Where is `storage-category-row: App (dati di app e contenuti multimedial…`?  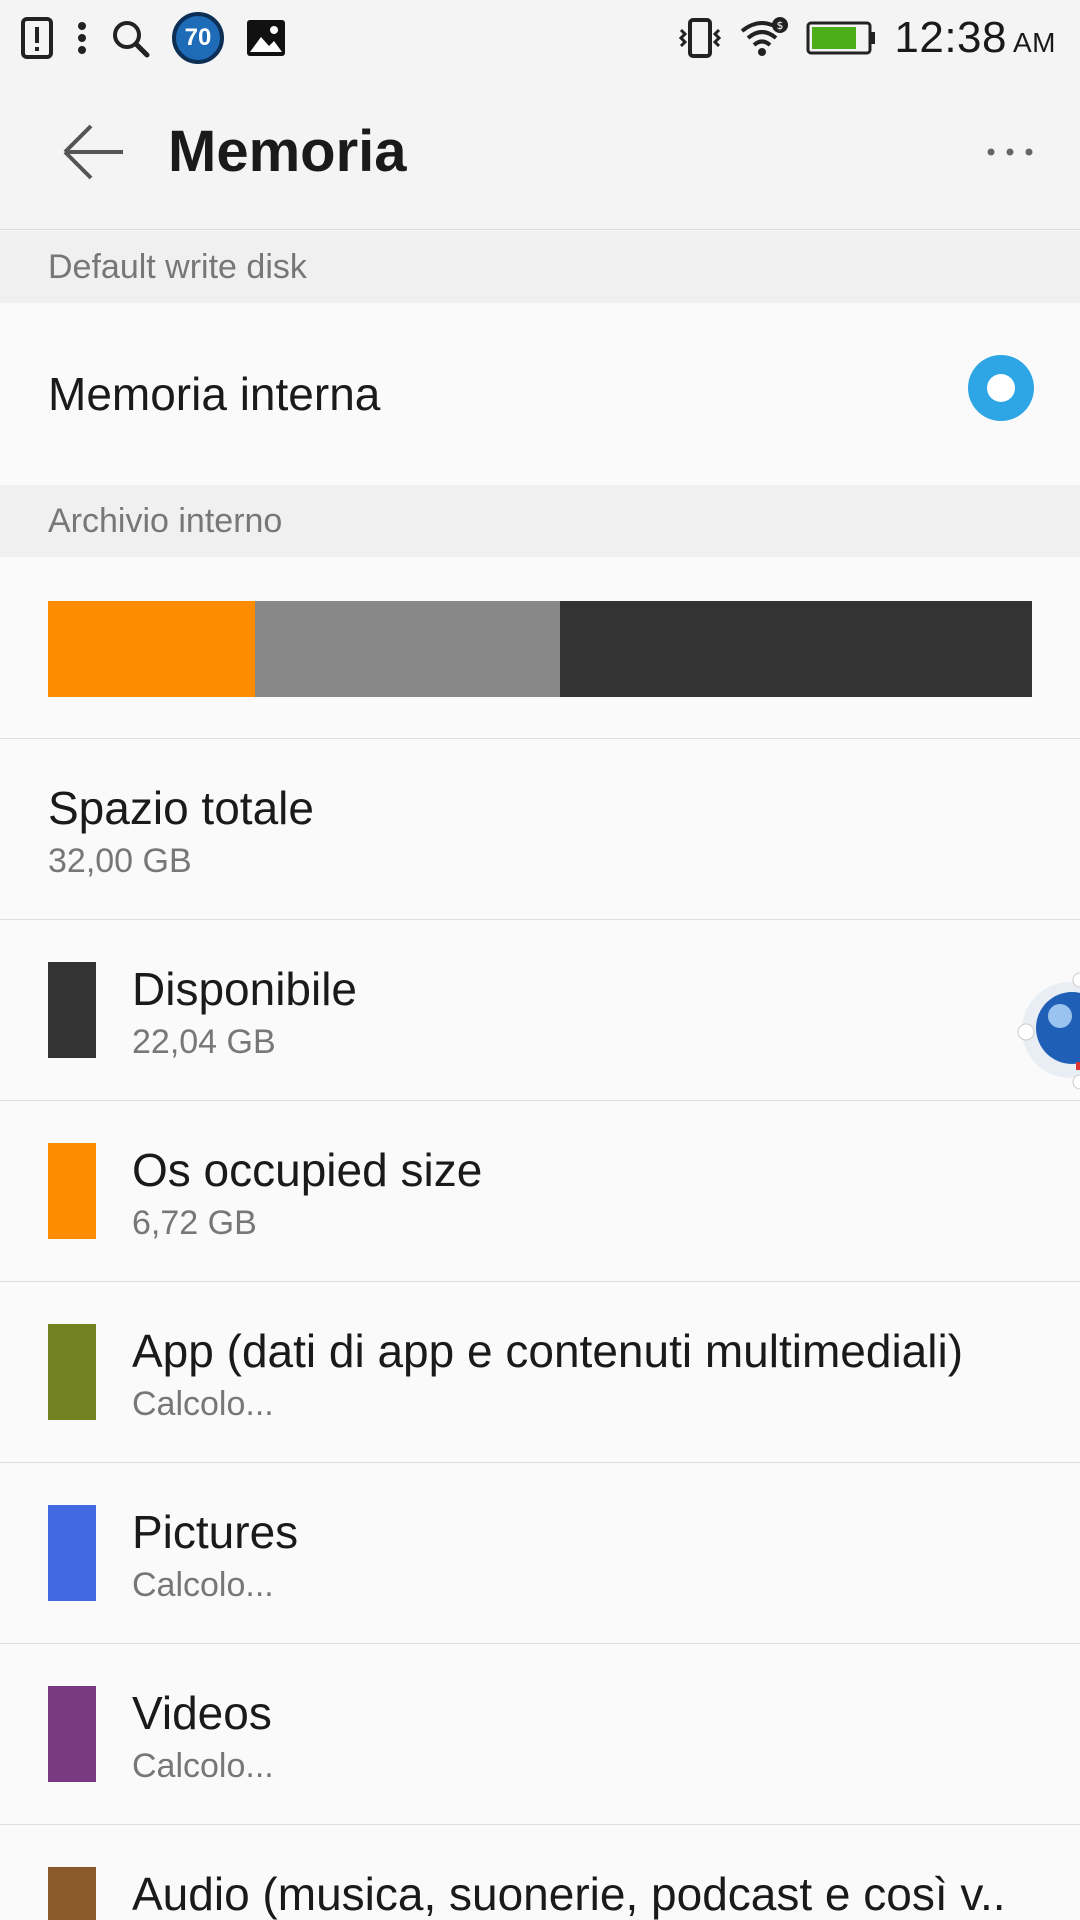 storage-category-row: App (dati di app e contenuti multimedial… is located at coordinates (540, 1372).